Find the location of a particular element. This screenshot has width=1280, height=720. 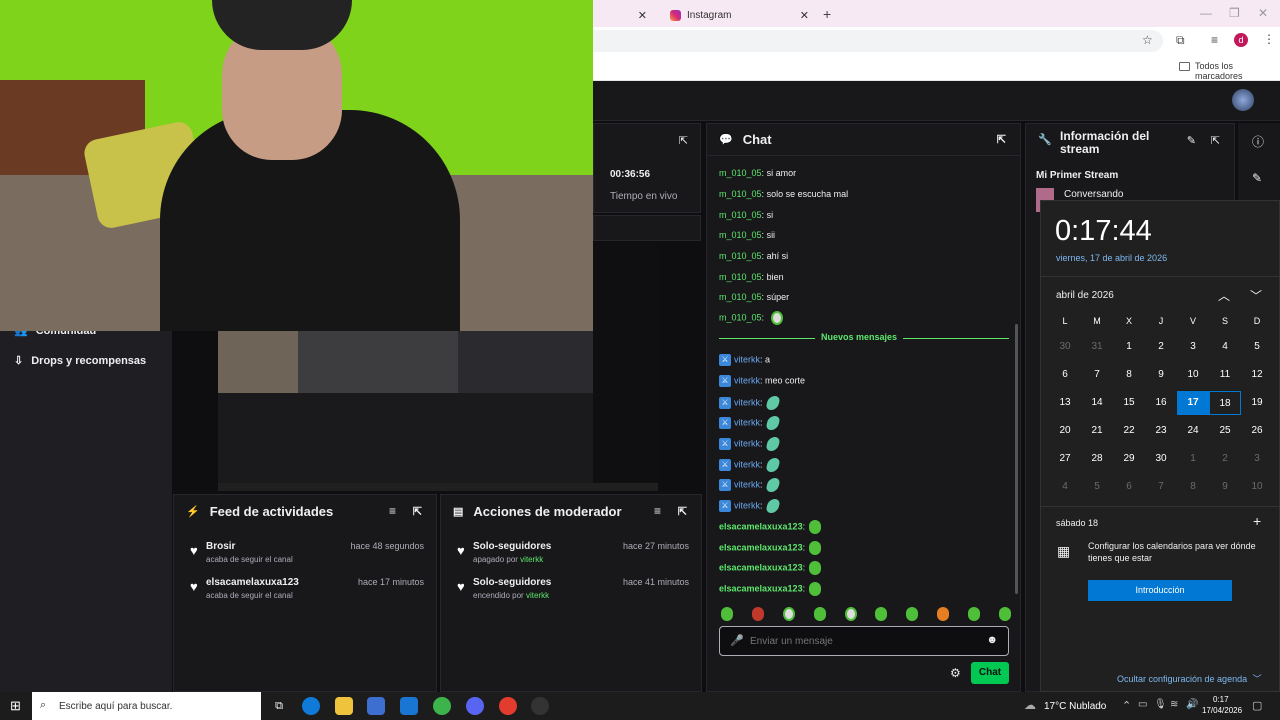

calendar-day: 29 is located at coordinates (1129, 459).